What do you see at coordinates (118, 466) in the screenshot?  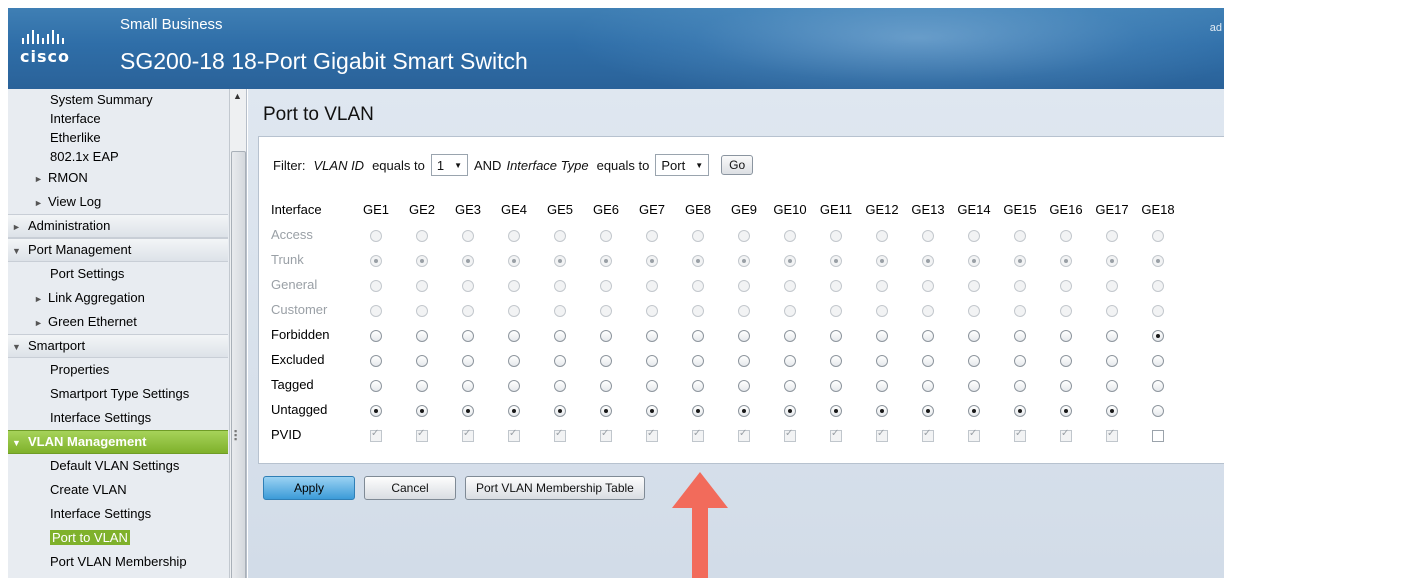 I see `sidebar-item: Default VLAN Settings` at bounding box center [118, 466].